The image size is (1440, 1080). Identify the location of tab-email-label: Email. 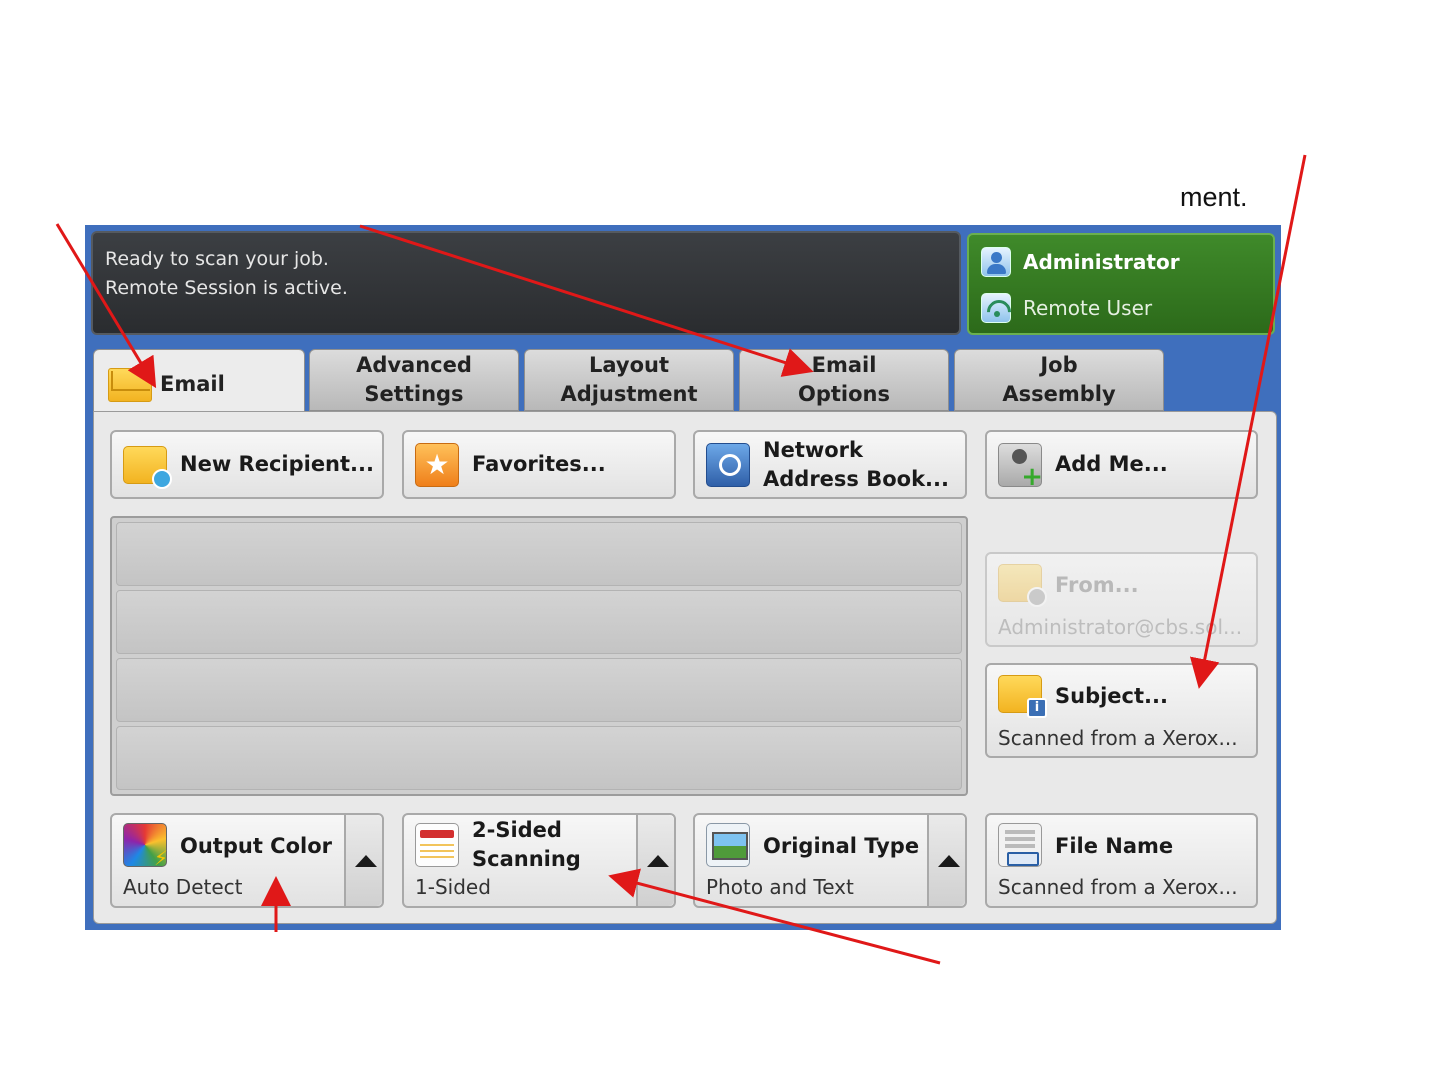
(192, 384).